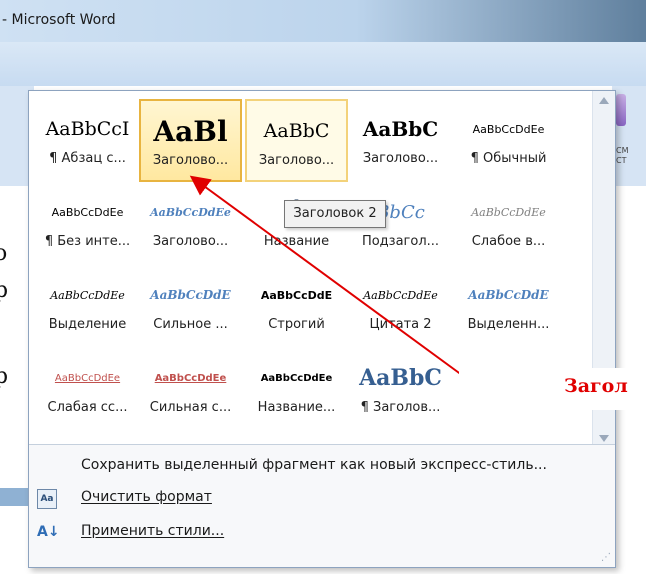 Image resolution: width=646 pixels, height=574 pixels. What do you see at coordinates (552, 389) in the screenshot?
I see `annotation-callout: Загол` at bounding box center [552, 389].